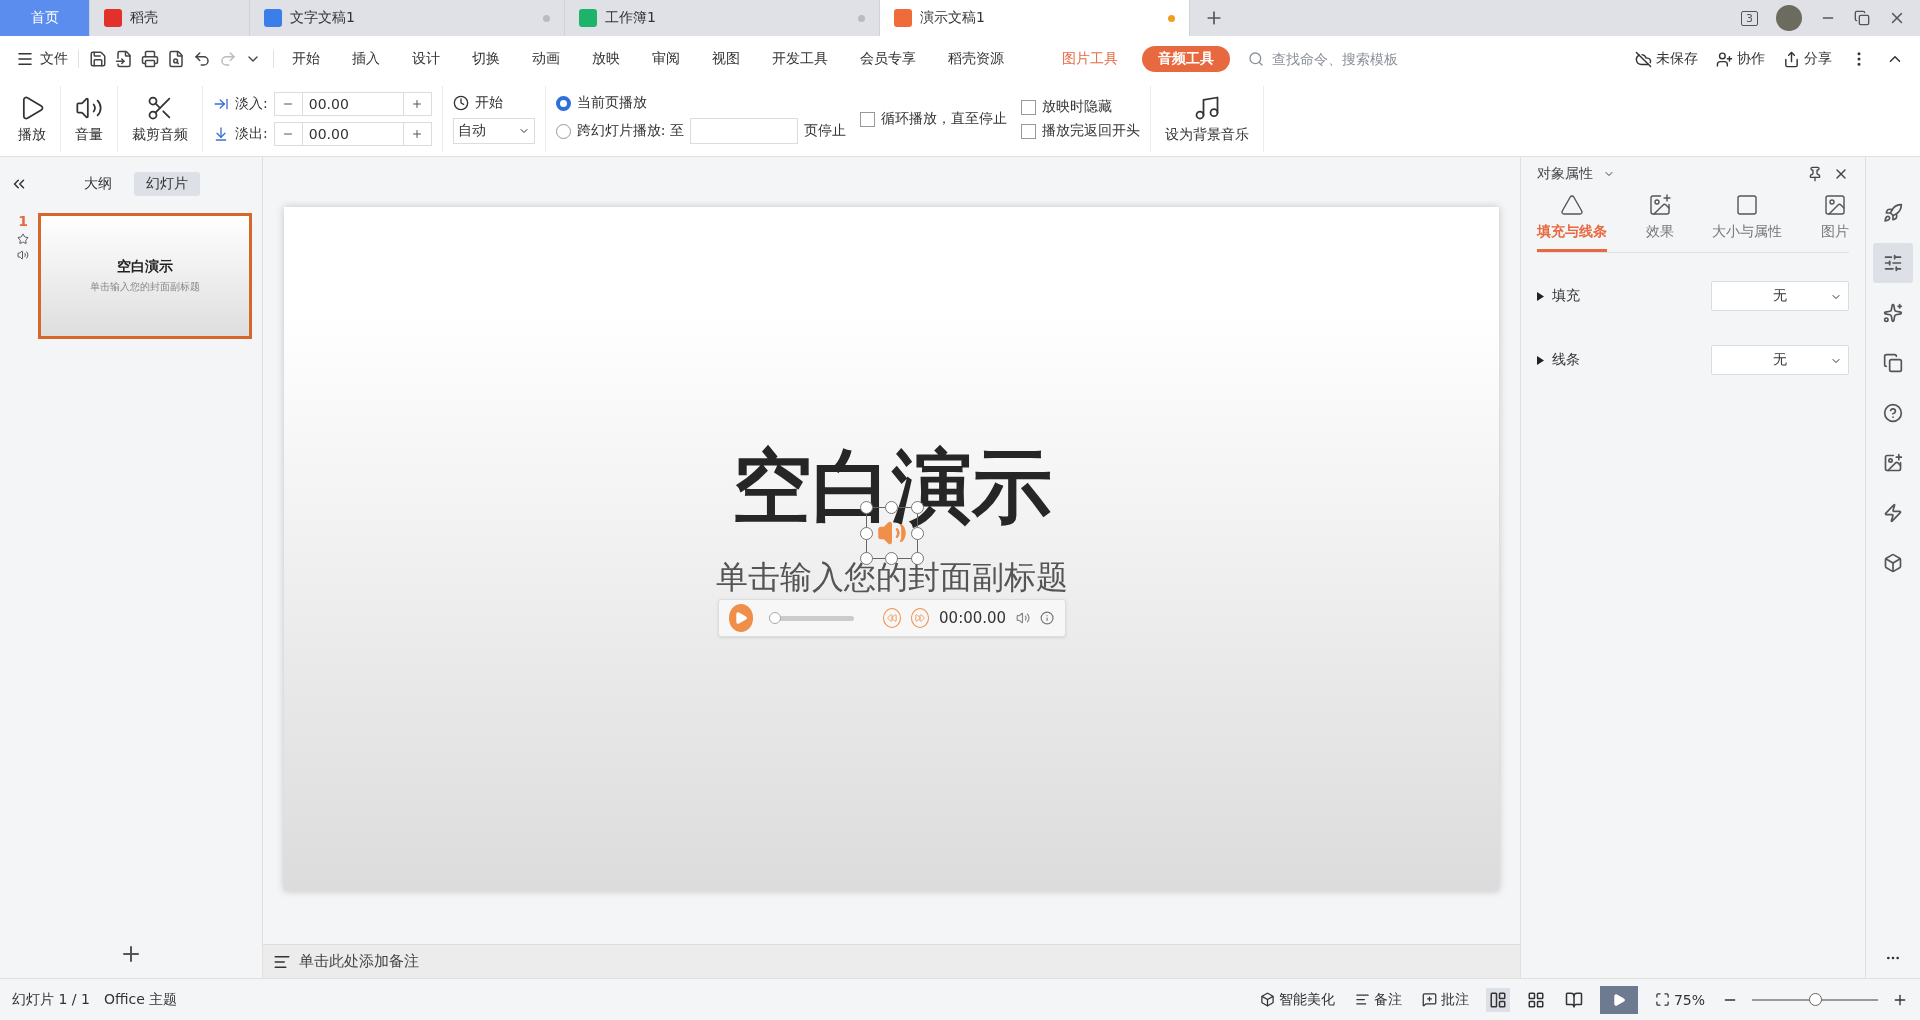  Describe the element at coordinates (1344, 59) in the screenshot. I see `search-field: 查找命令、搜索模板` at that location.